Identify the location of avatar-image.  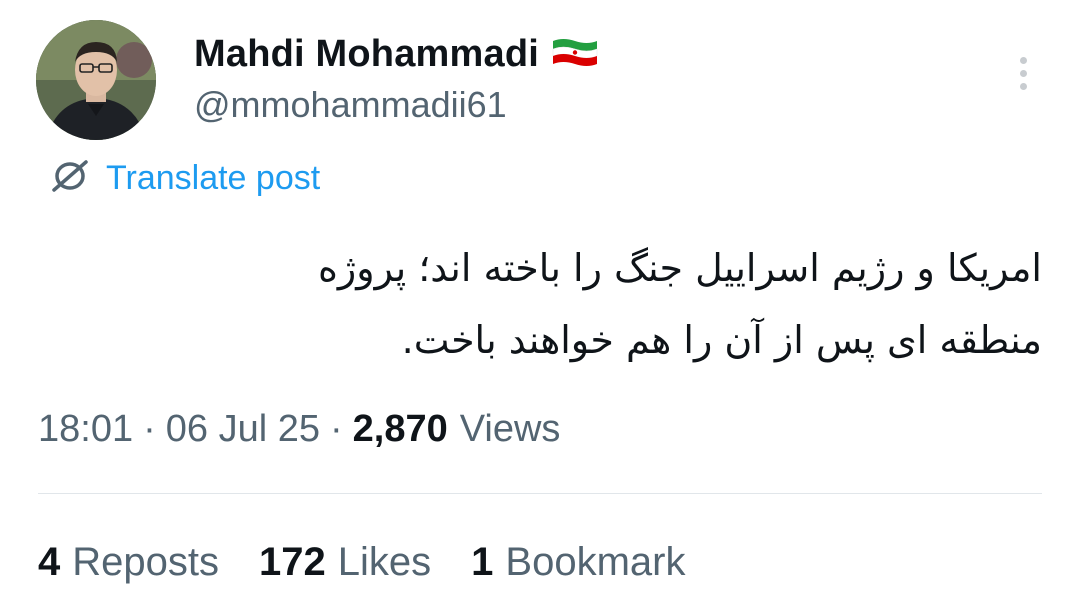
(96, 80).